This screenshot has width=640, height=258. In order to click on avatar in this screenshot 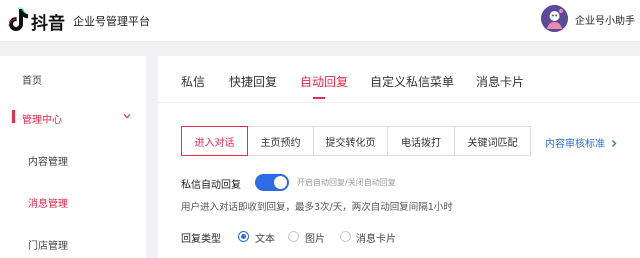, I will do `click(554, 18)`.